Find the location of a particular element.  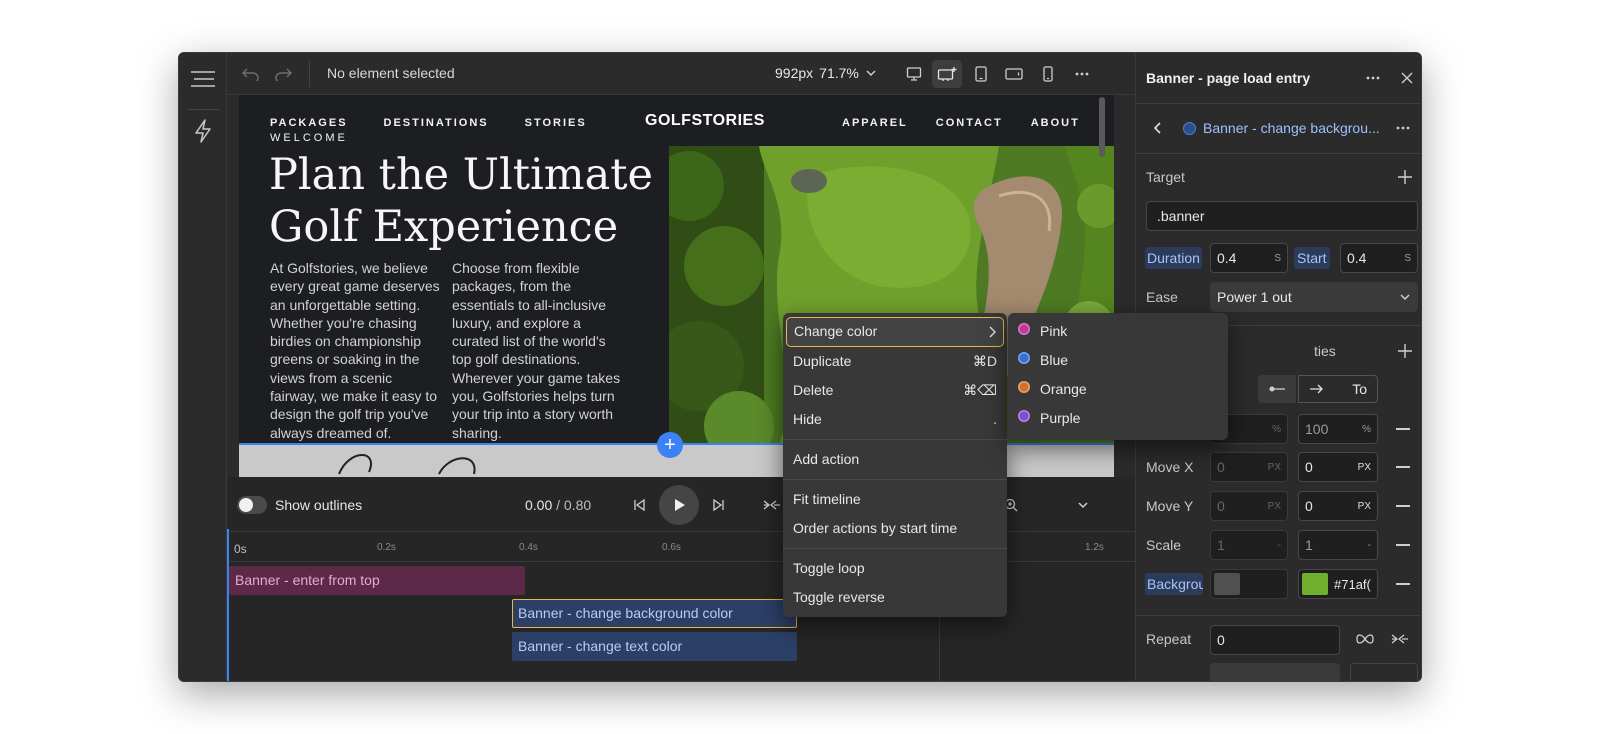

timeline-ruler: 0s 0.2s 0.4s 0.6s 1.2s is located at coordinates (692, 547).